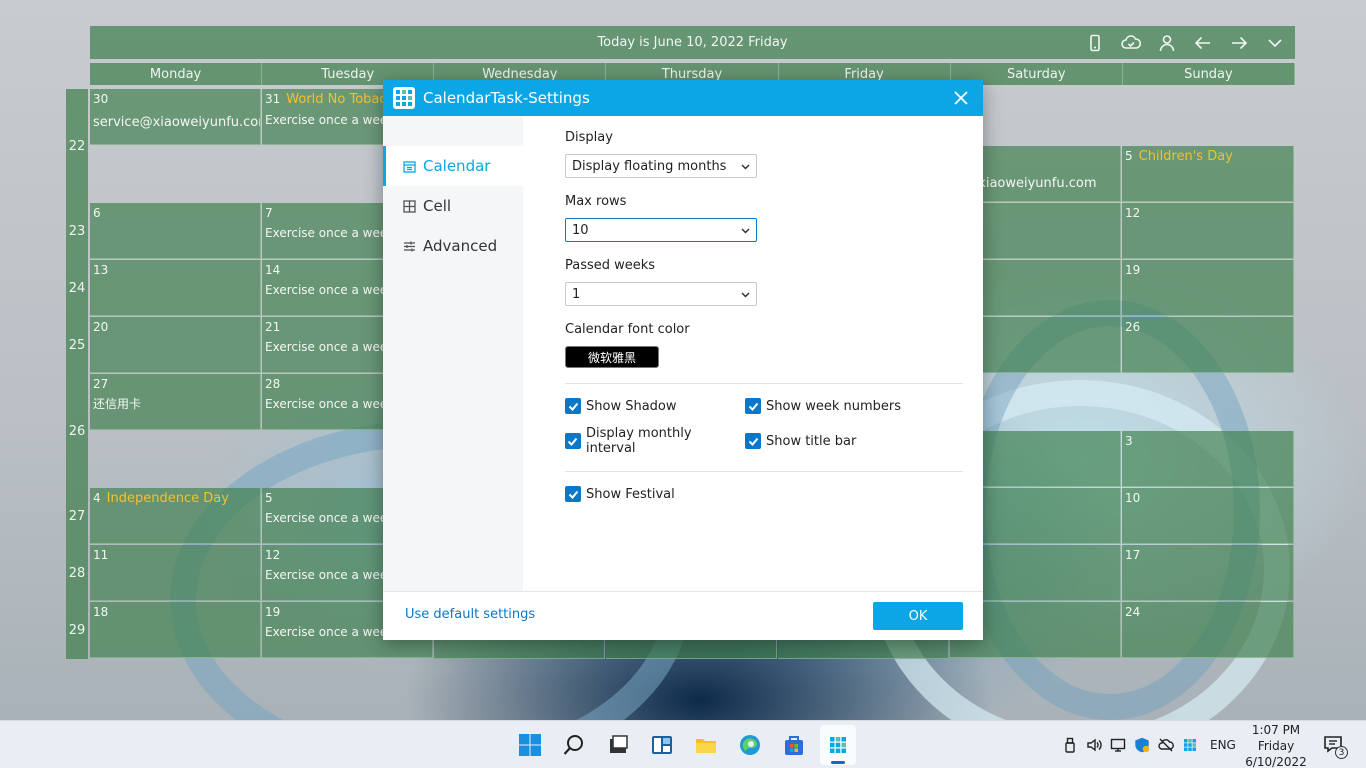 The width and height of the screenshot is (1366, 768). I want to click on show-week-numbers-checkbox: Show week numbers, so click(845, 406).